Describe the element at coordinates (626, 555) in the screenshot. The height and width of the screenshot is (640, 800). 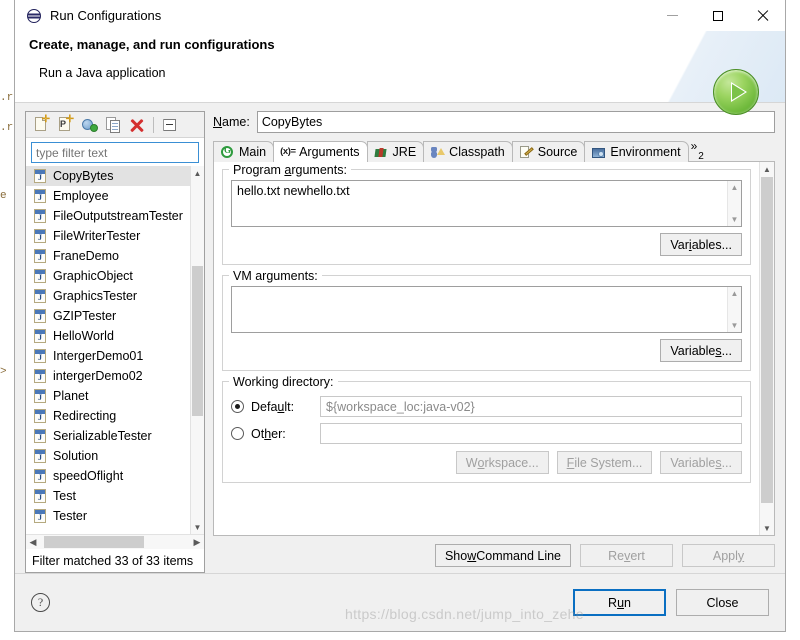
I see `revert-button: Re v ert` at that location.